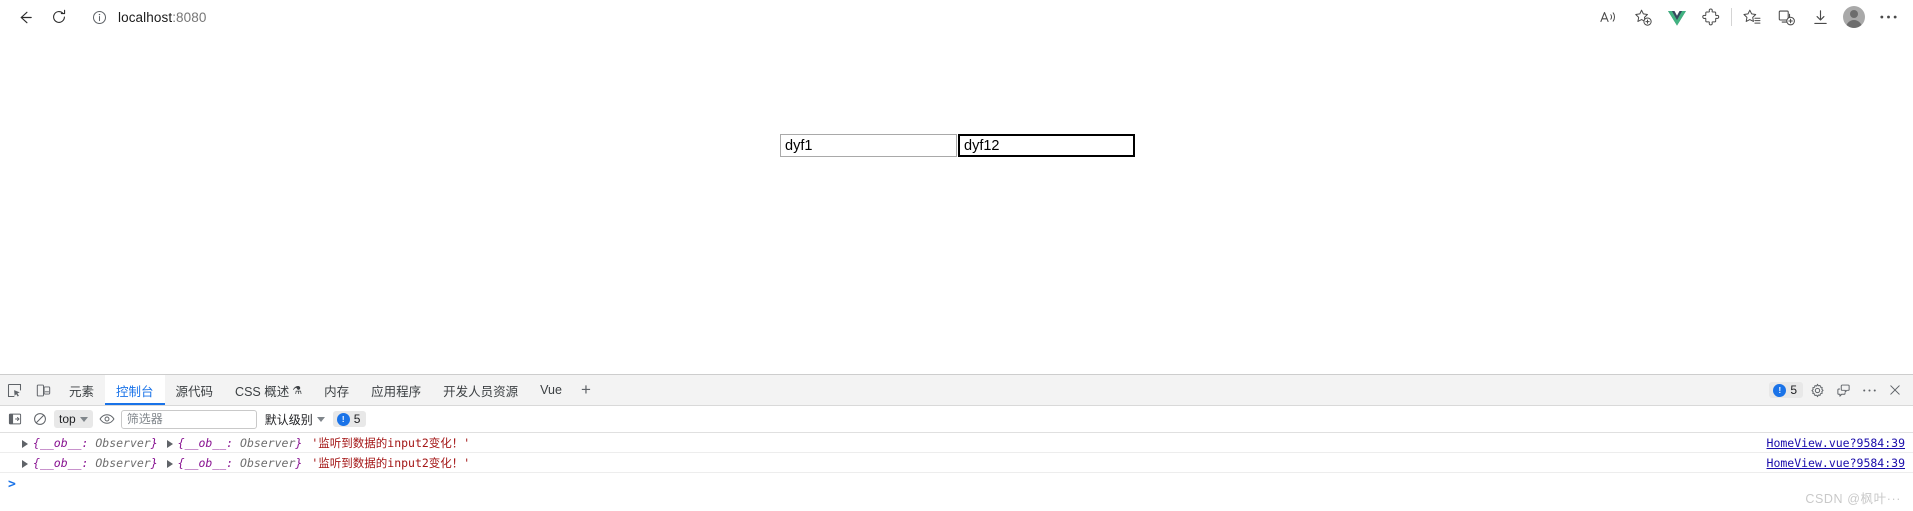 This screenshot has width=1913, height=511. I want to click on message-count: 5, so click(1793, 390).